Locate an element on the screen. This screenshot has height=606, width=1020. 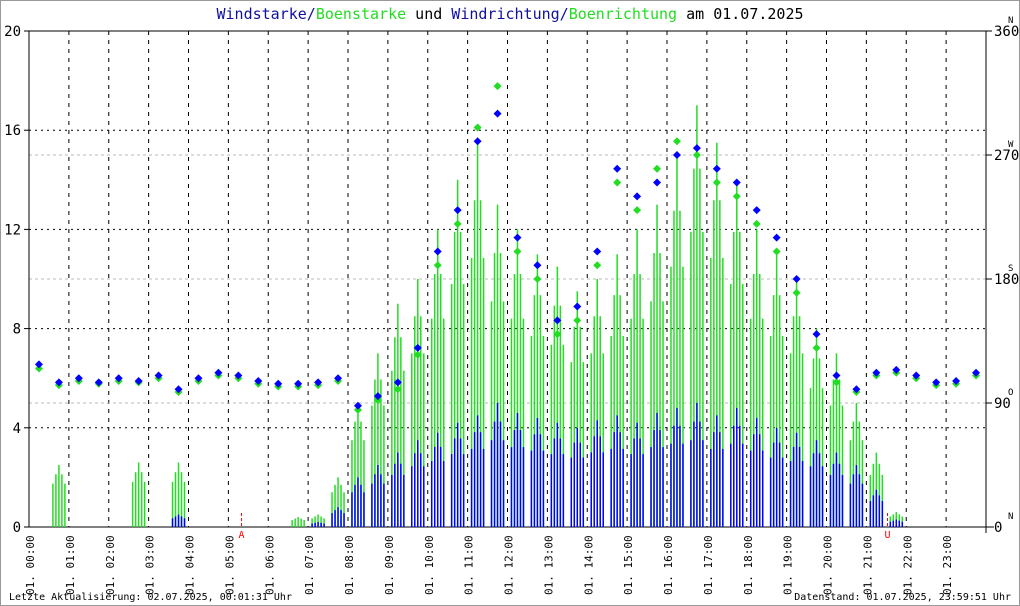
x-tick-label: 01. 13:00 is located at coordinates (548, 565).